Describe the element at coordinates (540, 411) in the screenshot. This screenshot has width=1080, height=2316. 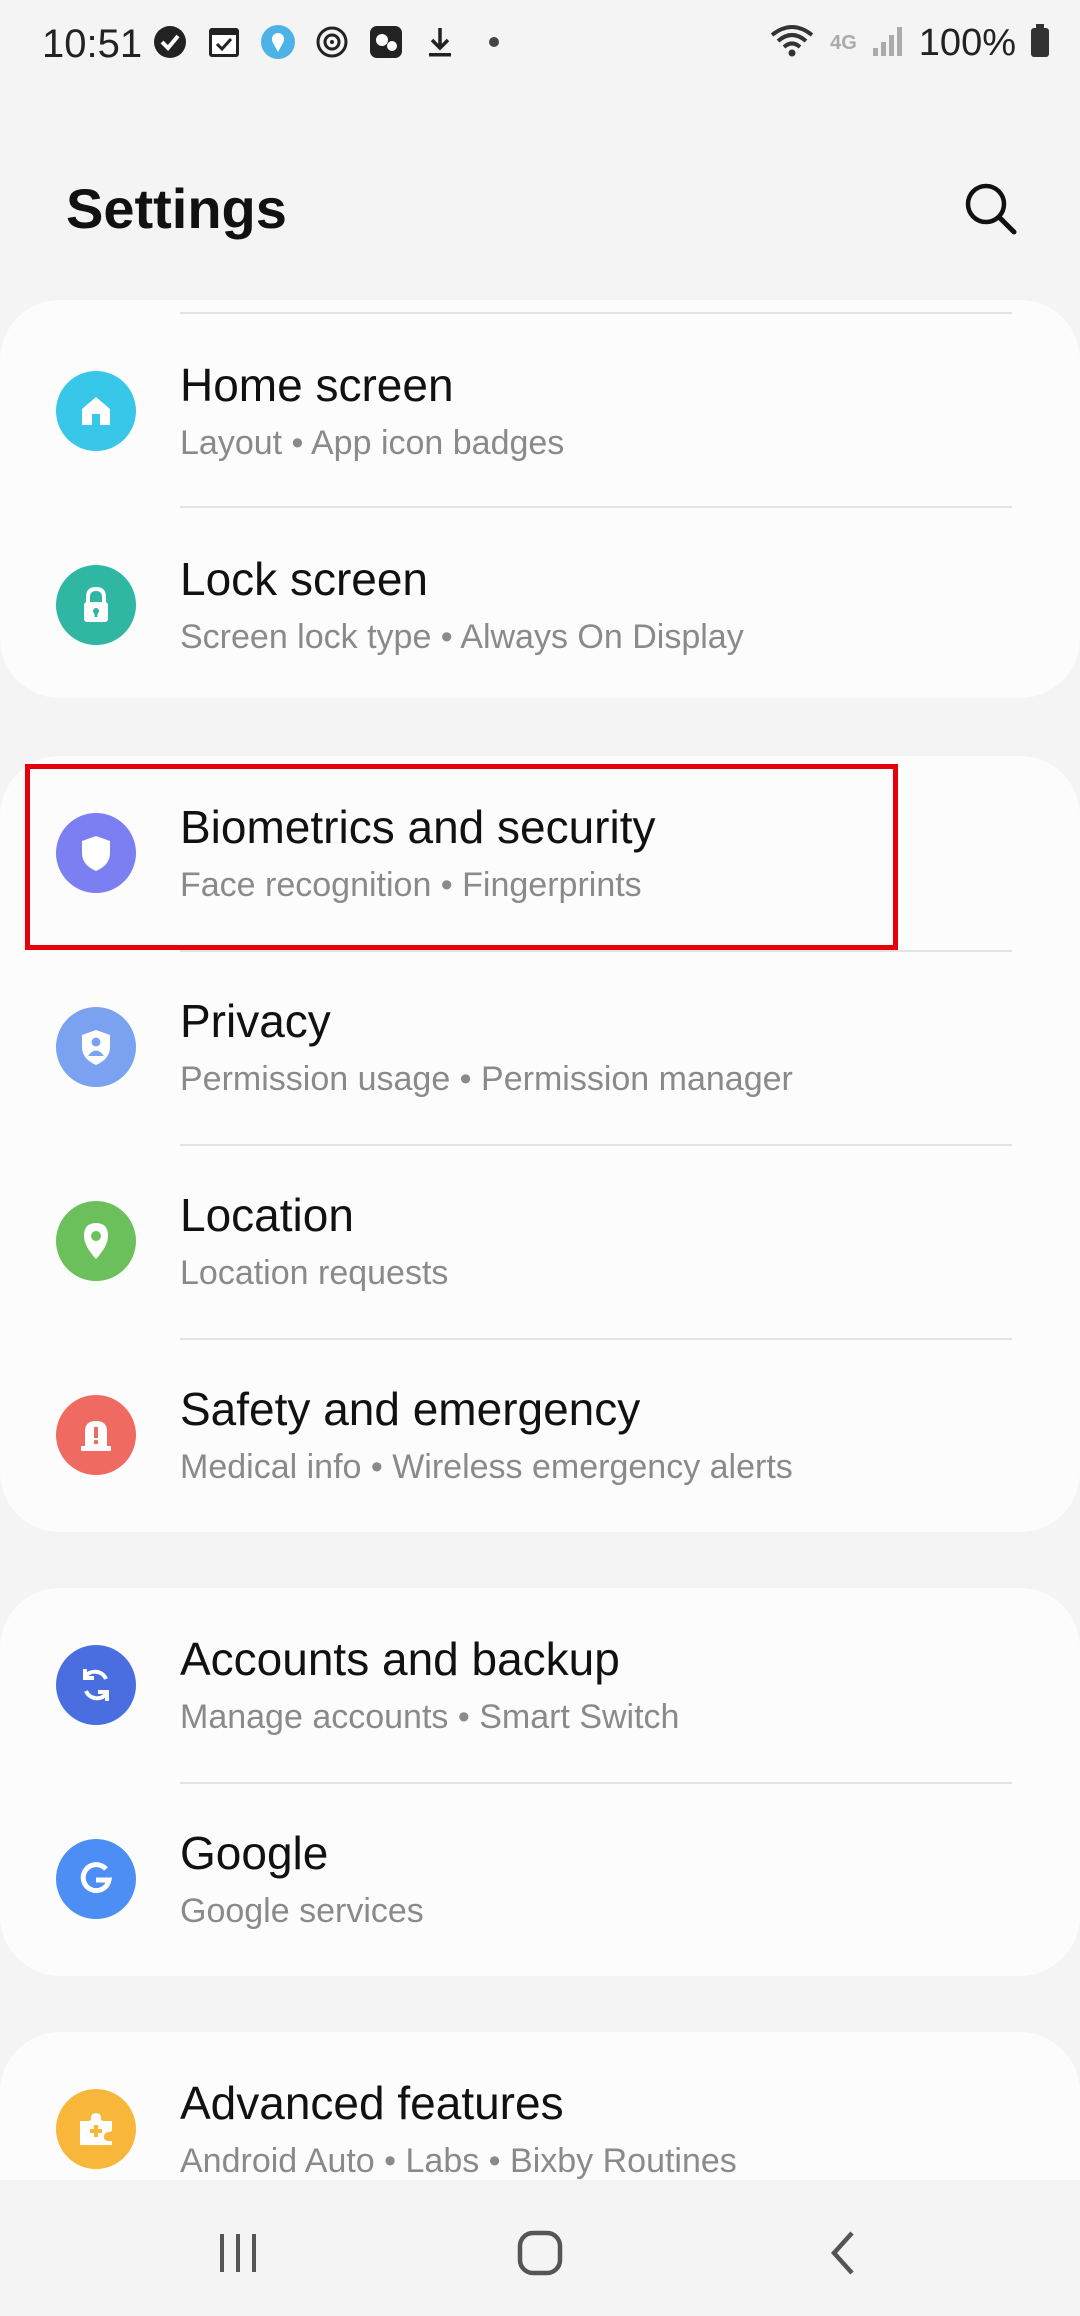
I see `settings-item-home-screen: Home screen Layout • App icon badges` at that location.